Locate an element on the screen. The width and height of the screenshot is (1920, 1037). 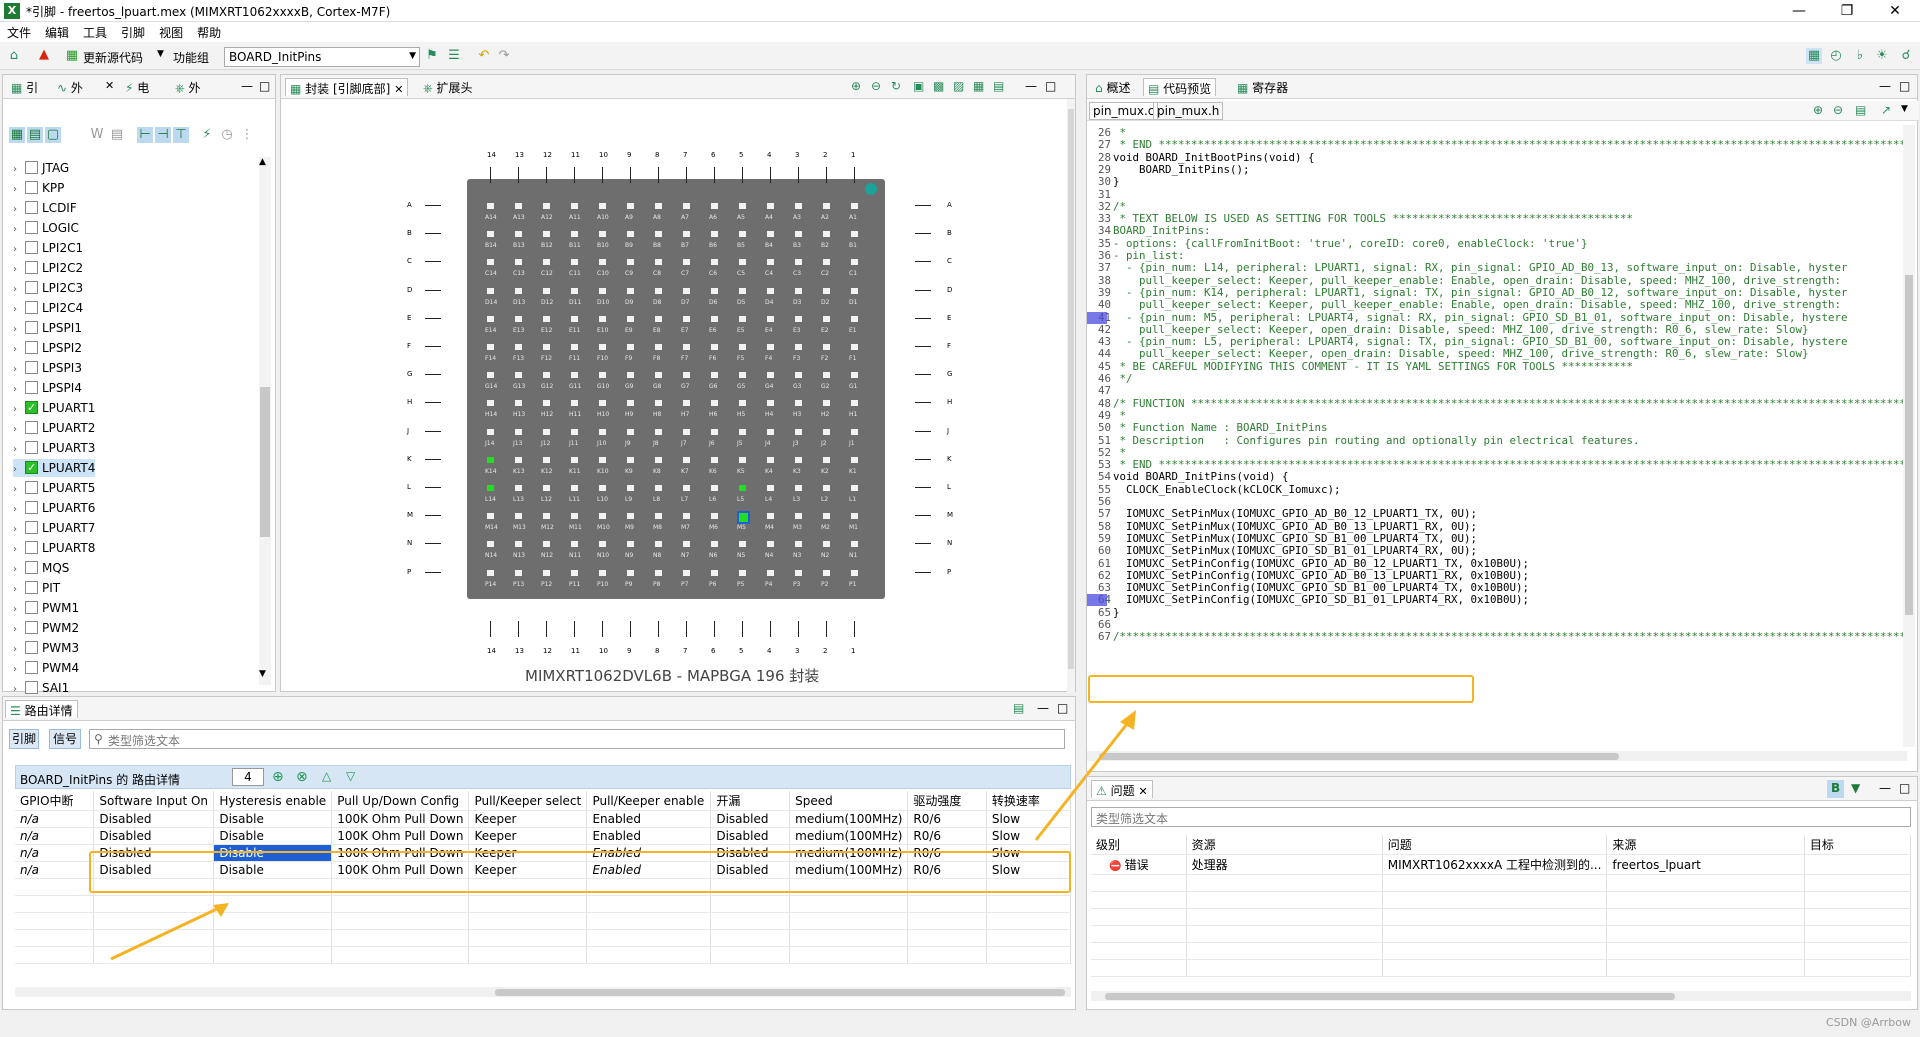
tab-problems: ⚠ 问题 ✕ is located at coordinates (1122, 789).